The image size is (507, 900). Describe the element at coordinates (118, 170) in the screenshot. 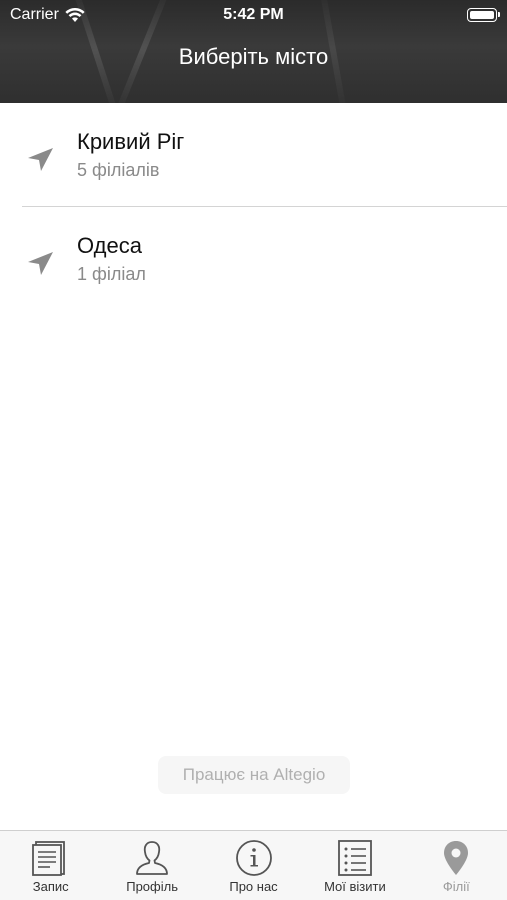

I see `city-branch-count: 5 філіалів` at that location.